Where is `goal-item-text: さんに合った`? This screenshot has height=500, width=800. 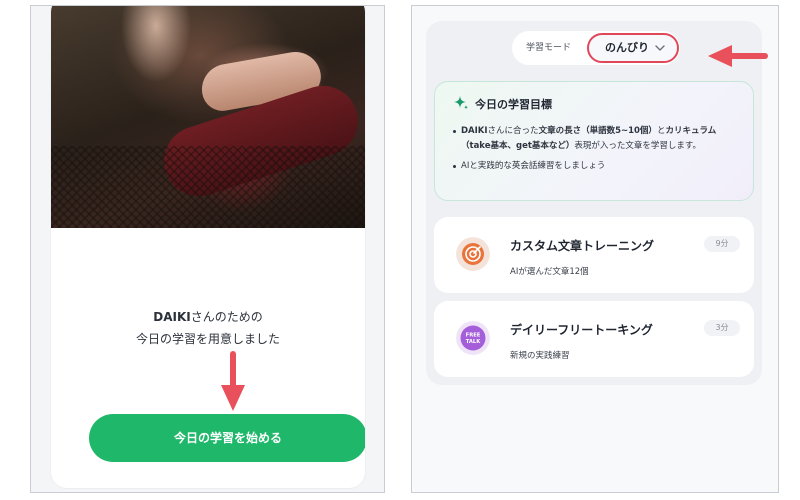
goal-item-text: さんに合った is located at coordinates (513, 131).